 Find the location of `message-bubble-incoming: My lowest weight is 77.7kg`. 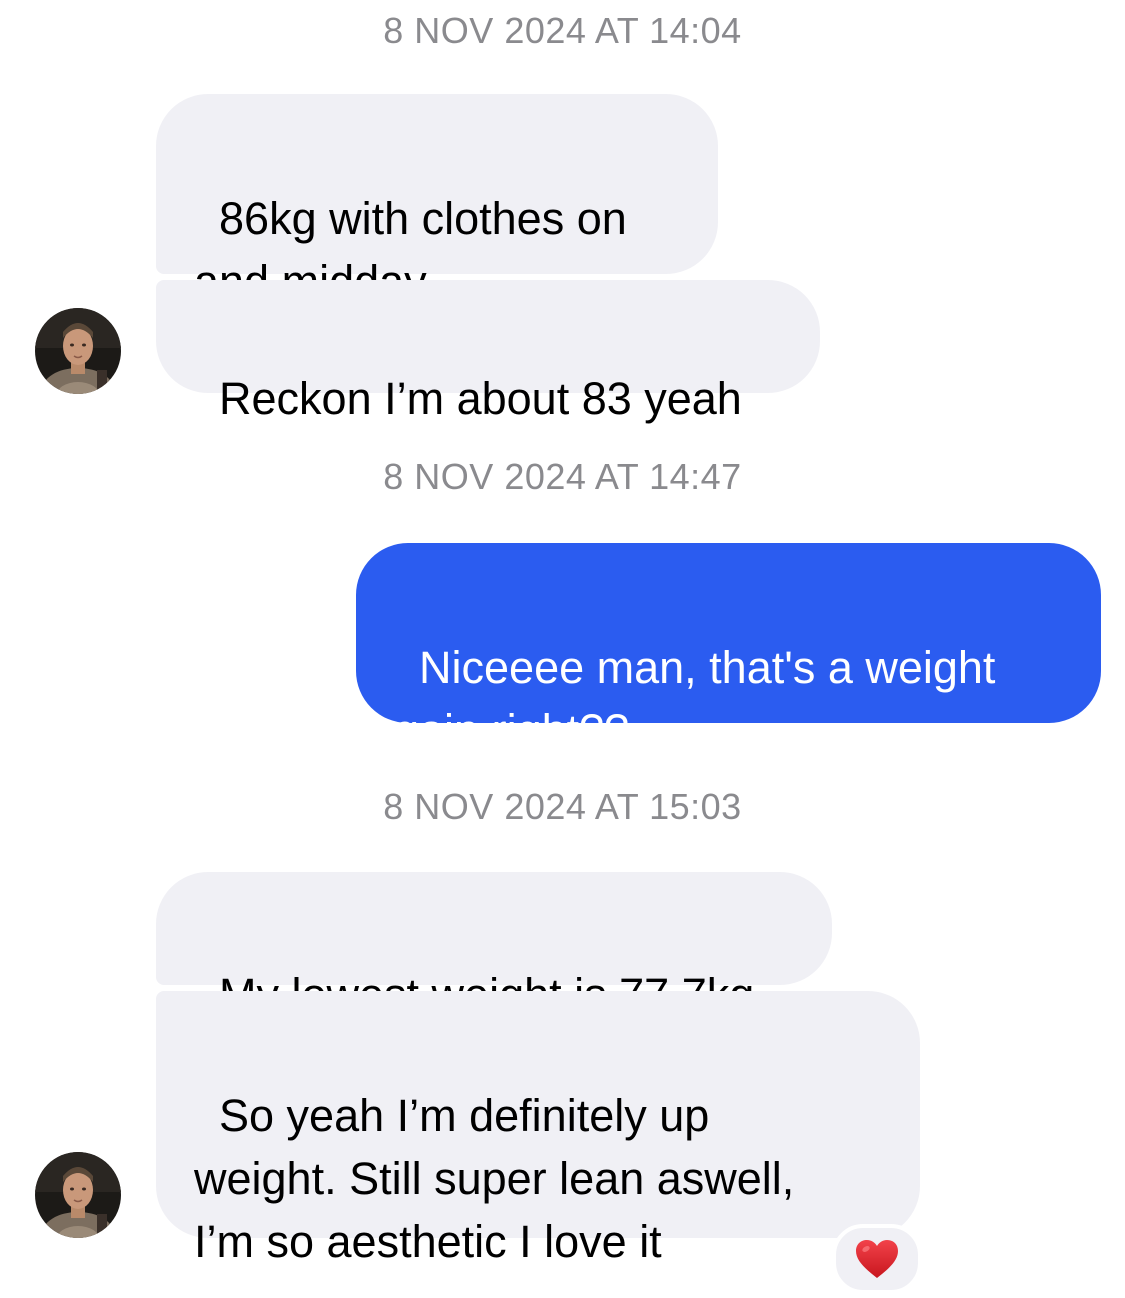

message-bubble-incoming: My lowest weight is 77.7kg is located at coordinates (494, 946).